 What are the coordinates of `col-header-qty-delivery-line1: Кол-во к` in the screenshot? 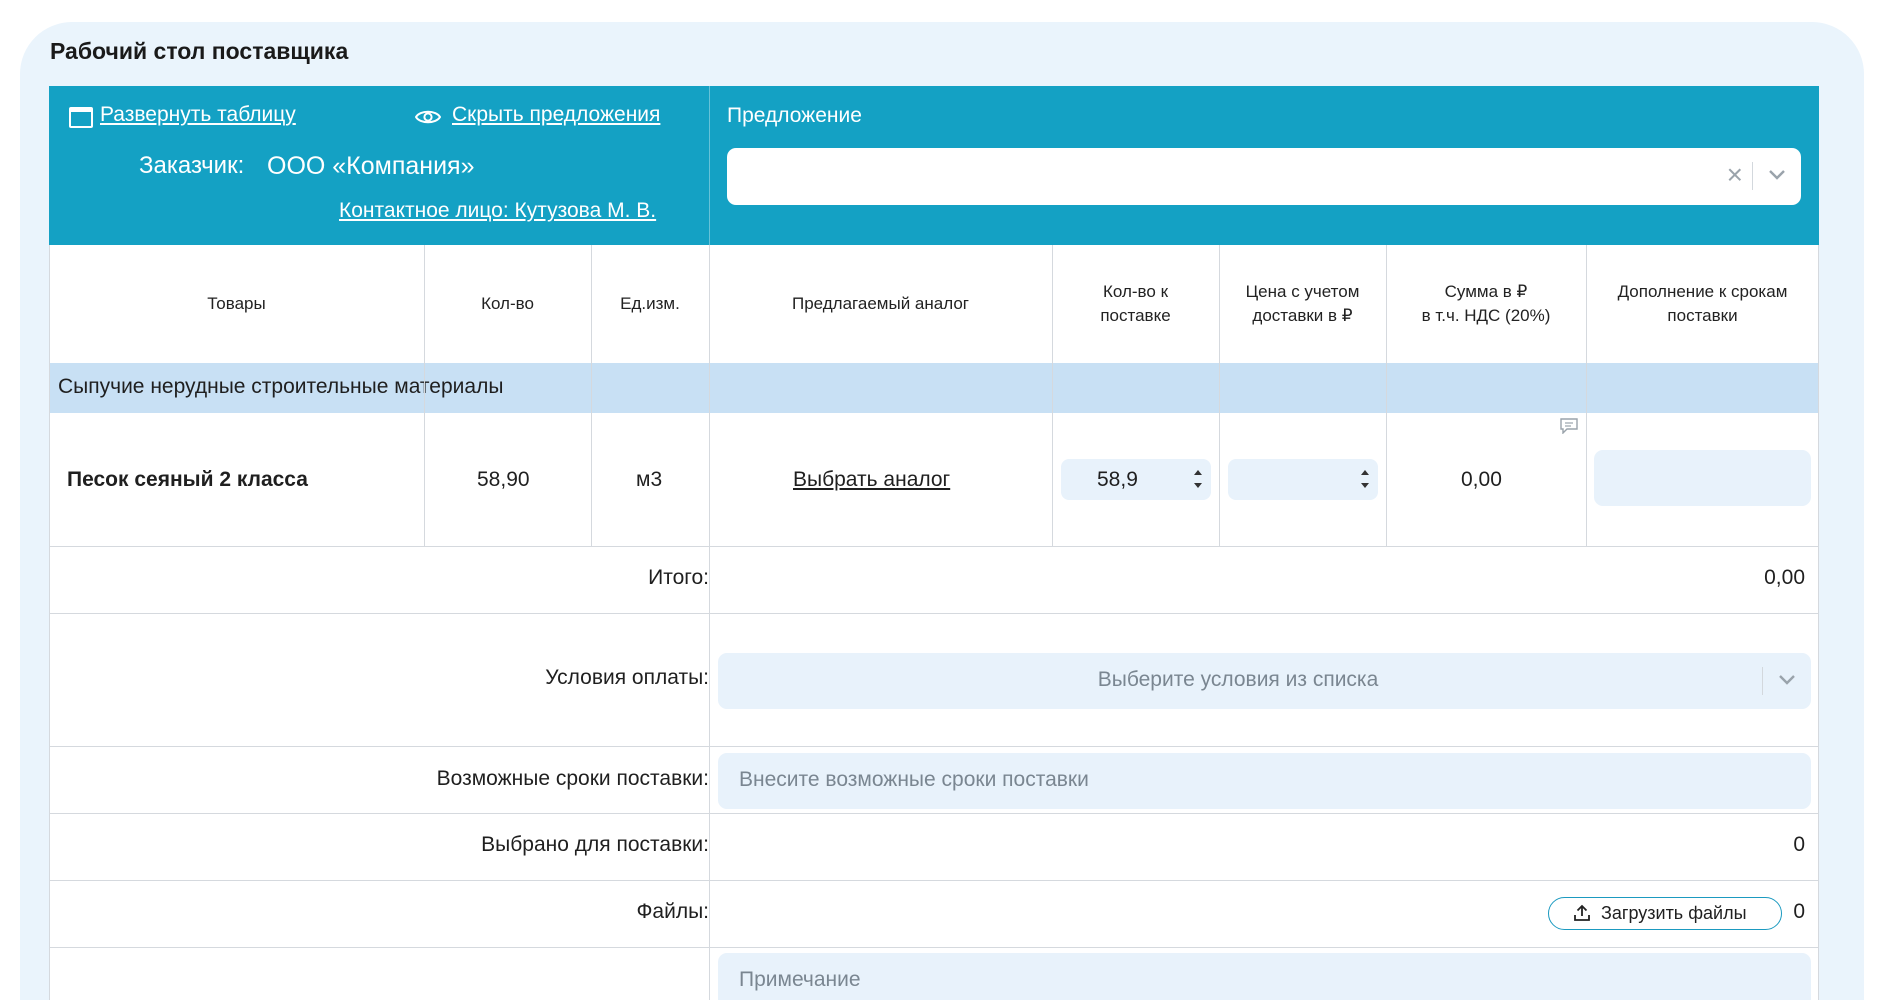 It's located at (1135, 291).